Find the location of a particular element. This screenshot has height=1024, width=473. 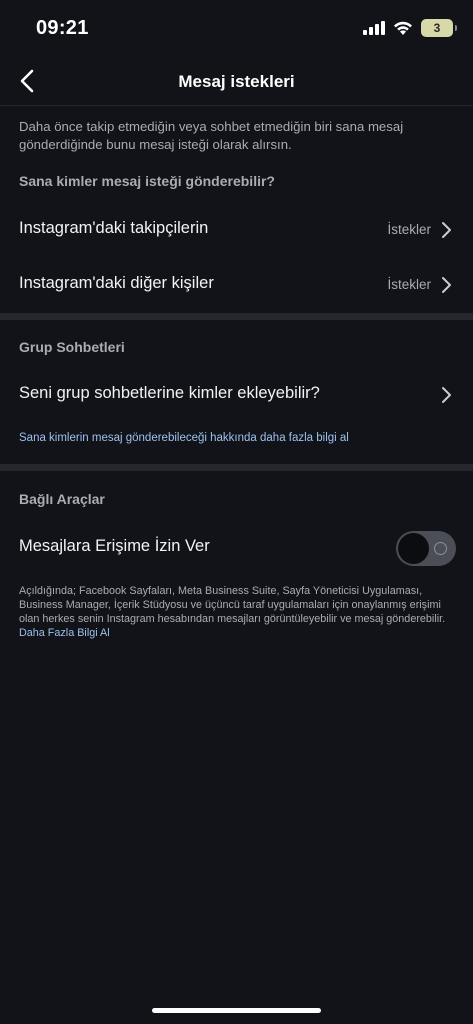

battery-level: 3 is located at coordinates (437, 28).